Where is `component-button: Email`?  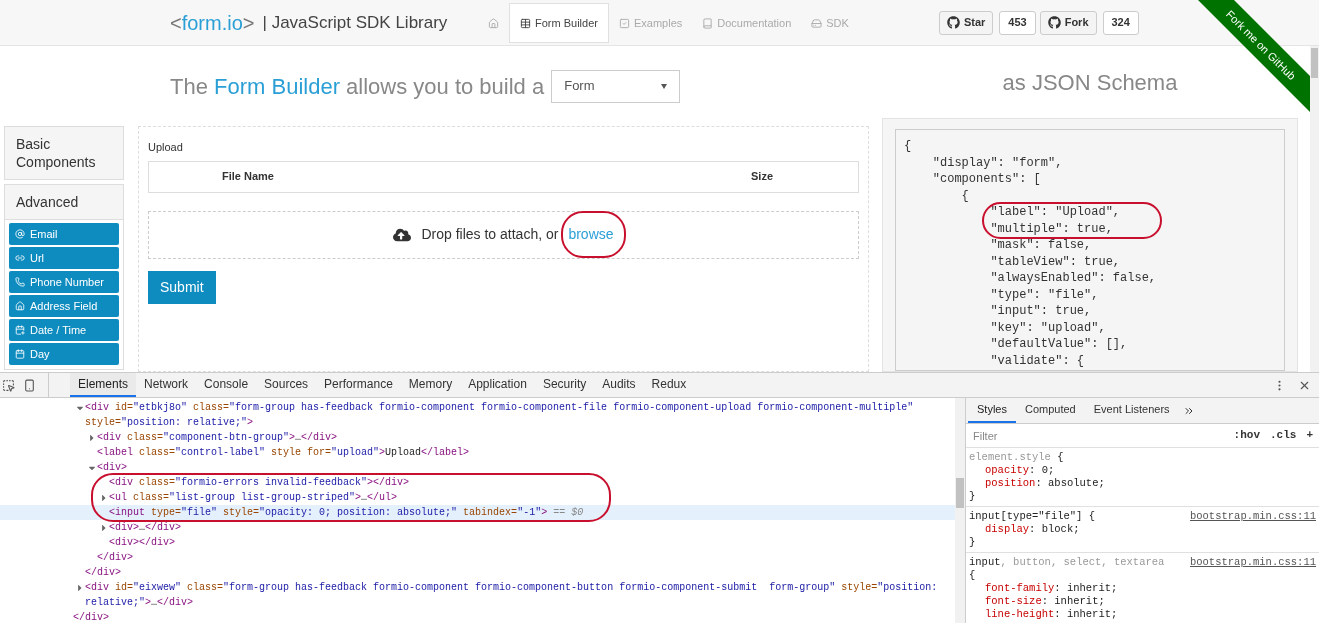 component-button: Email is located at coordinates (64, 234).